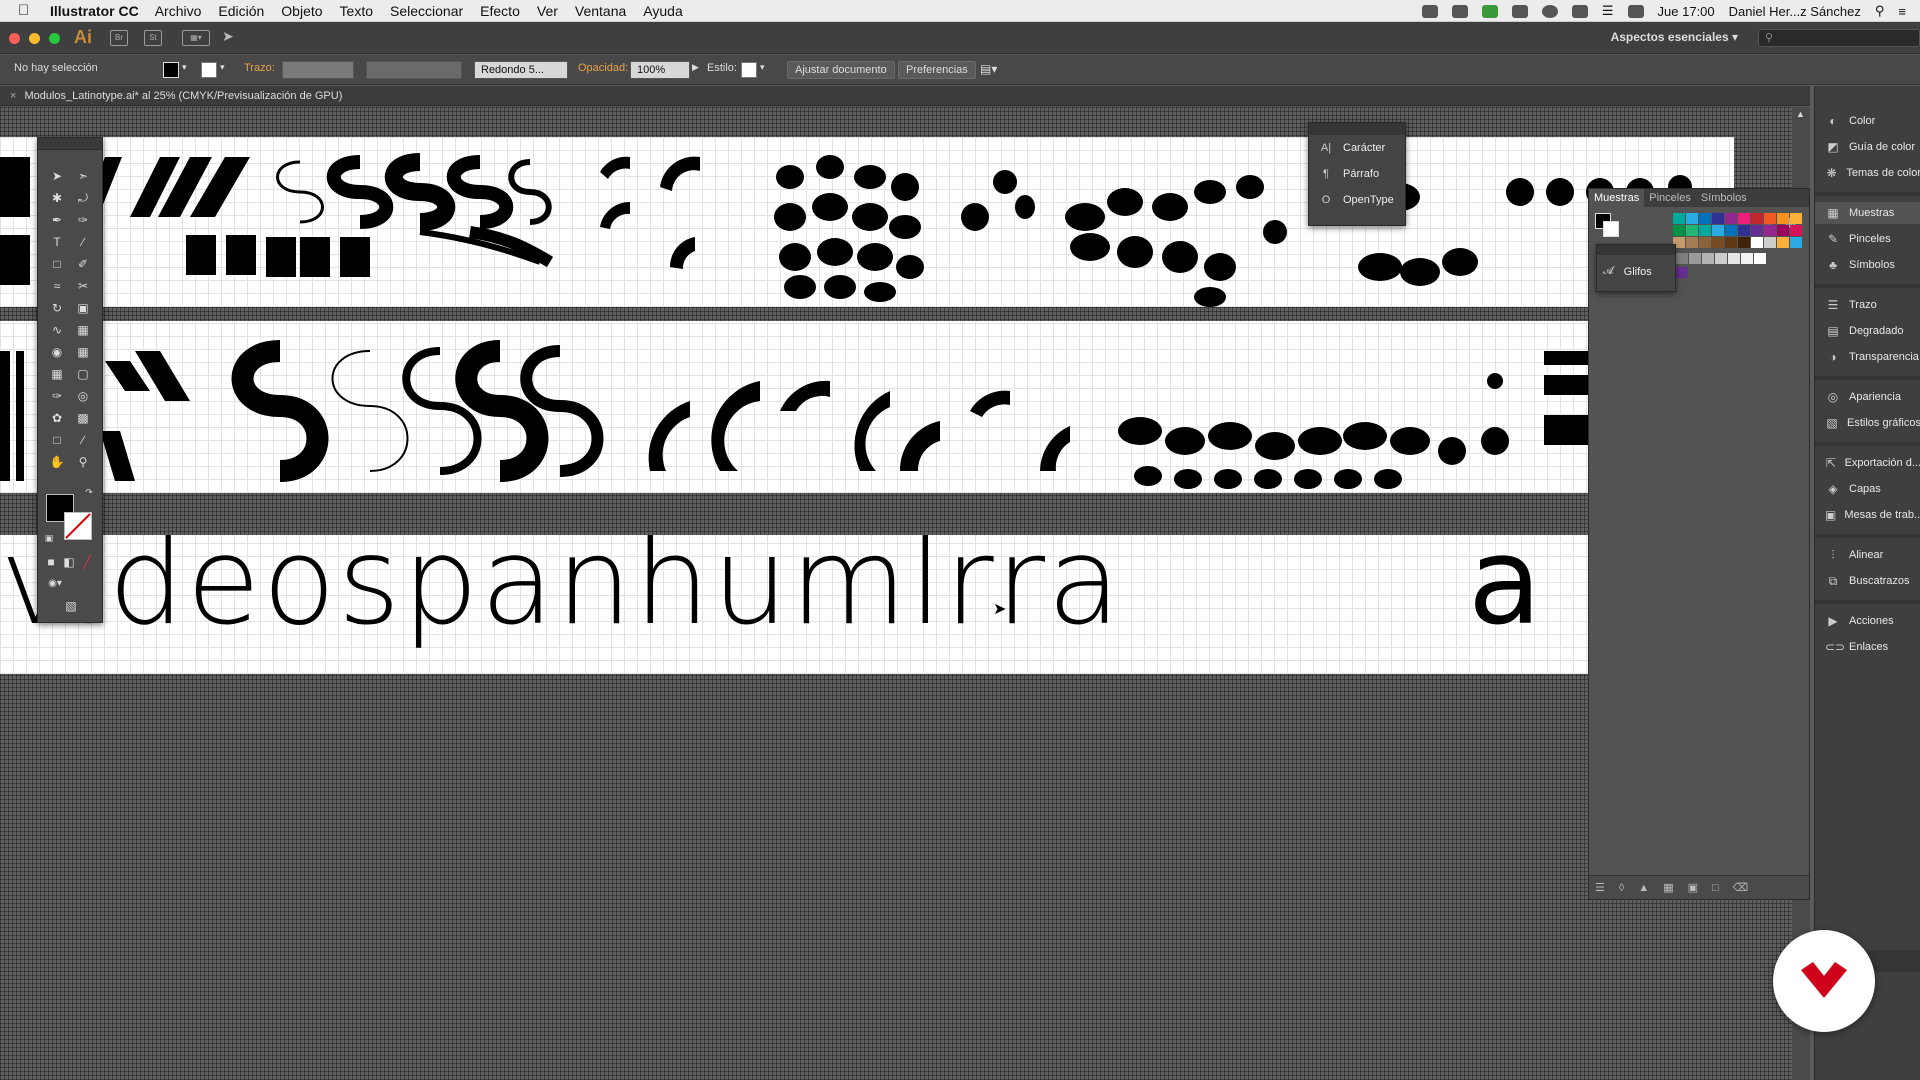 This screenshot has width=1920, height=1080. What do you see at coordinates (209, 70) in the screenshot?
I see `stroke-swatch` at bounding box center [209, 70].